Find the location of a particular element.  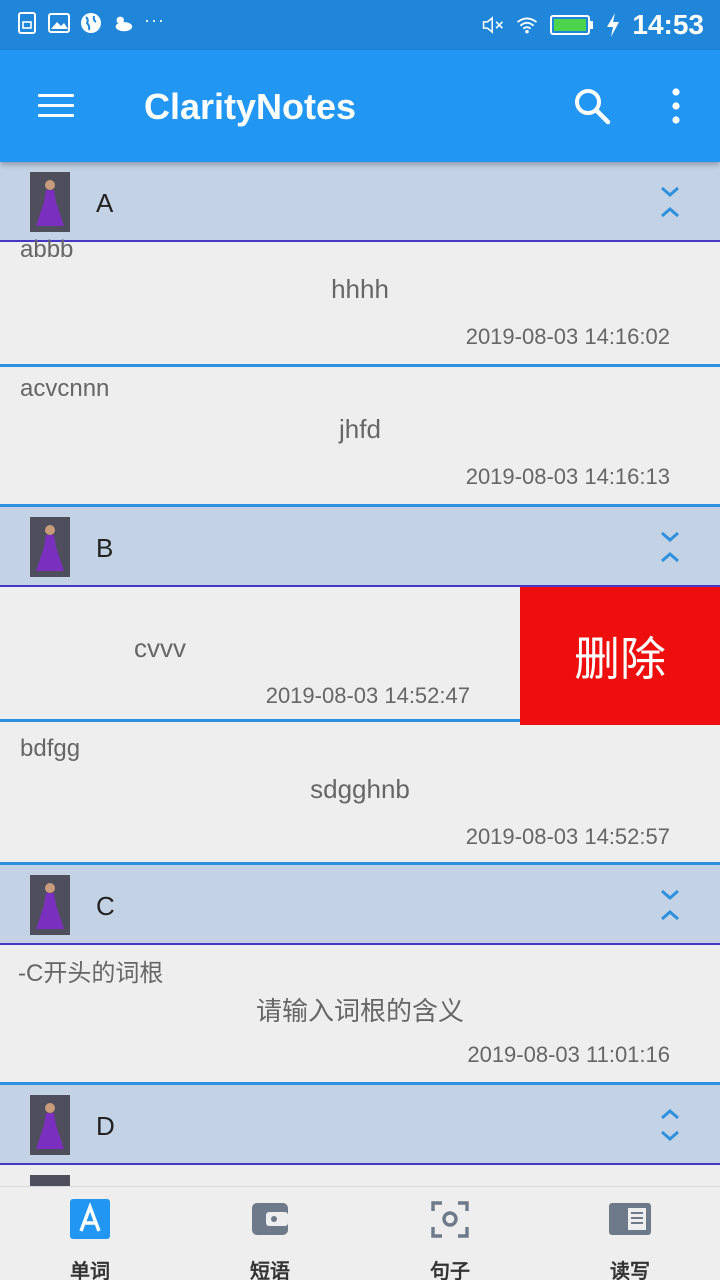

item-date: 2019-08-03 11:01:16 is located at coordinates (568, 1054).